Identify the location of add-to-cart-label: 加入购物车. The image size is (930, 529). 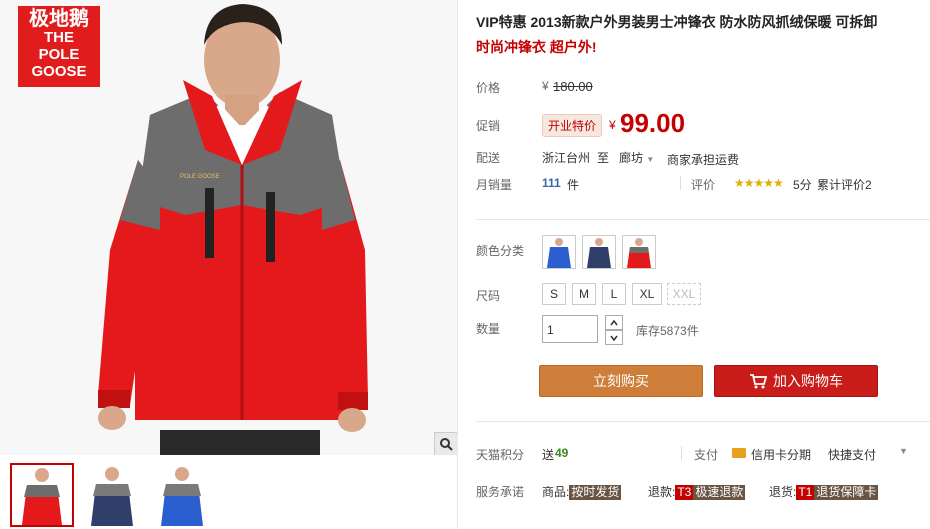
(808, 381).